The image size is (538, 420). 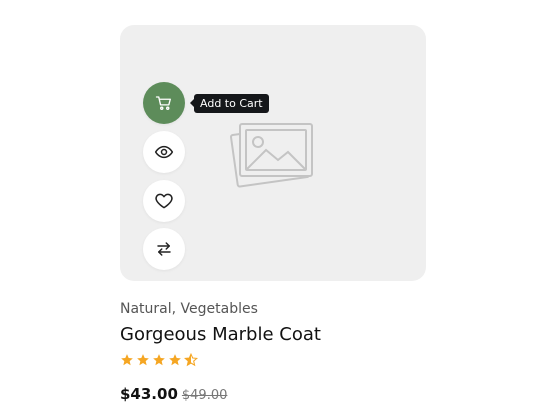 I want to click on product-category: Natural, Vegetables, so click(x=189, y=309).